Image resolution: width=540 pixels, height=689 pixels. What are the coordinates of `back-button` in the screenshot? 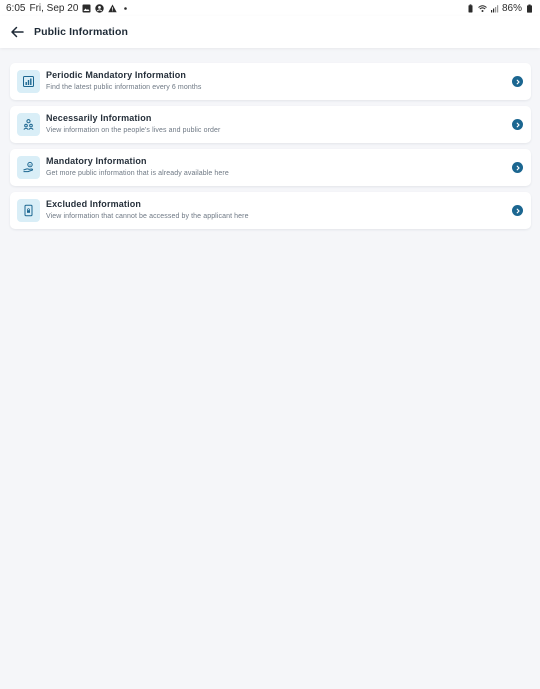 It's located at (17, 32).